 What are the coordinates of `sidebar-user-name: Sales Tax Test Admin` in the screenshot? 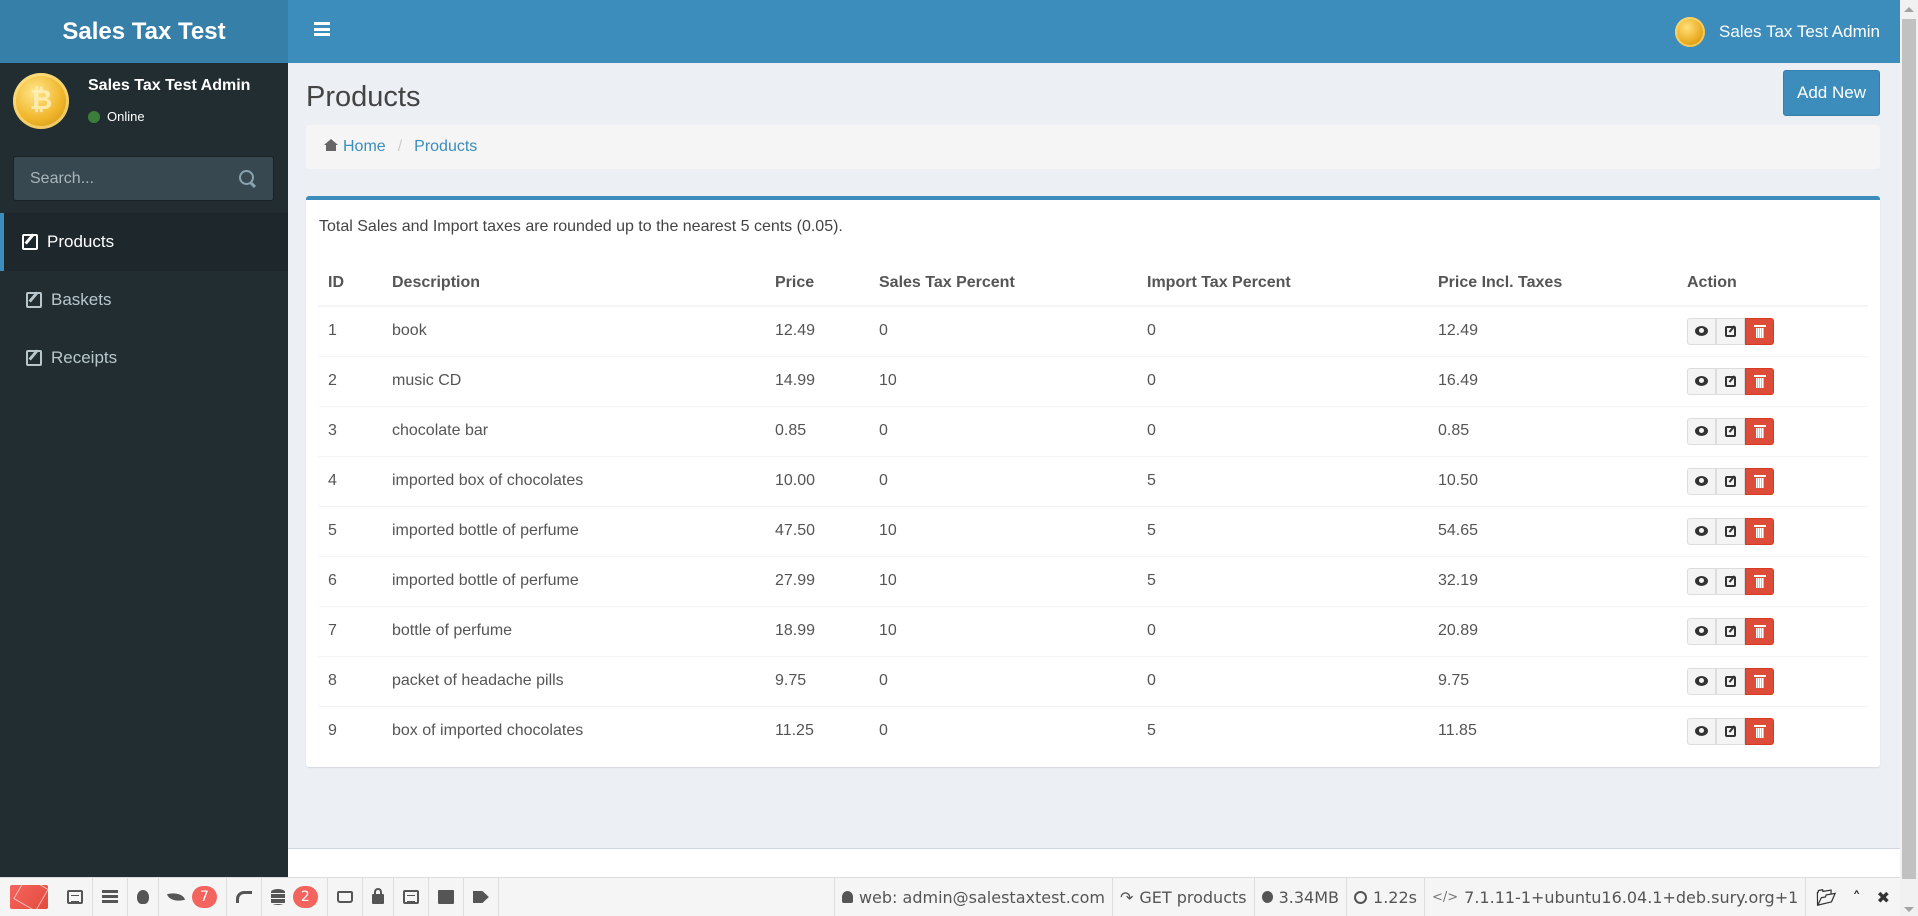 It's located at (169, 85).